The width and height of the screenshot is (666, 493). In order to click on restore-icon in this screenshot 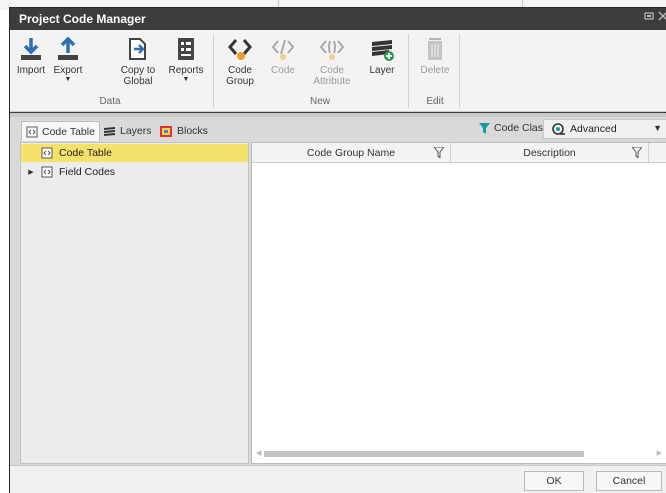, I will do `click(649, 18)`.